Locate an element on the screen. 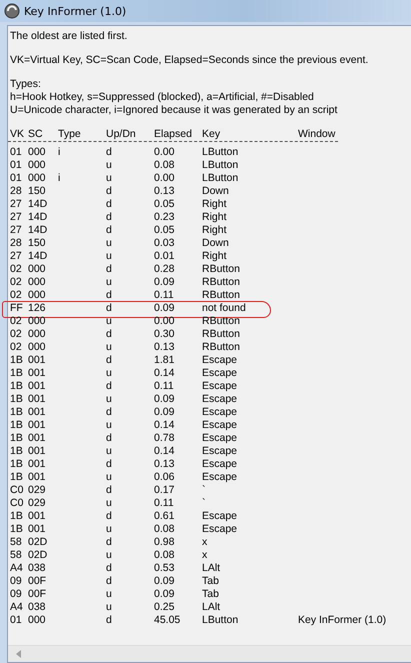 The image size is (411, 663). window-title: Key InFormer (1.0) is located at coordinates (75, 11).